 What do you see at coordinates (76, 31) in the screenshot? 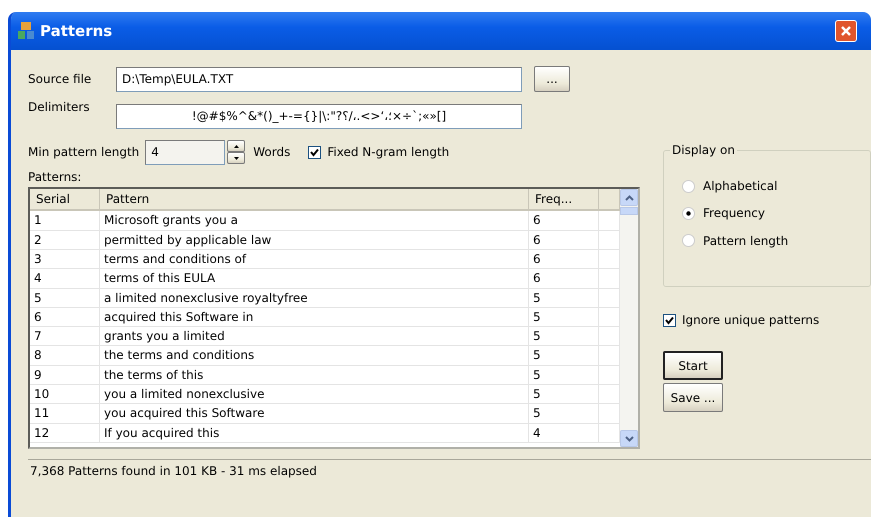
I see `window-title: Patterns` at bounding box center [76, 31].